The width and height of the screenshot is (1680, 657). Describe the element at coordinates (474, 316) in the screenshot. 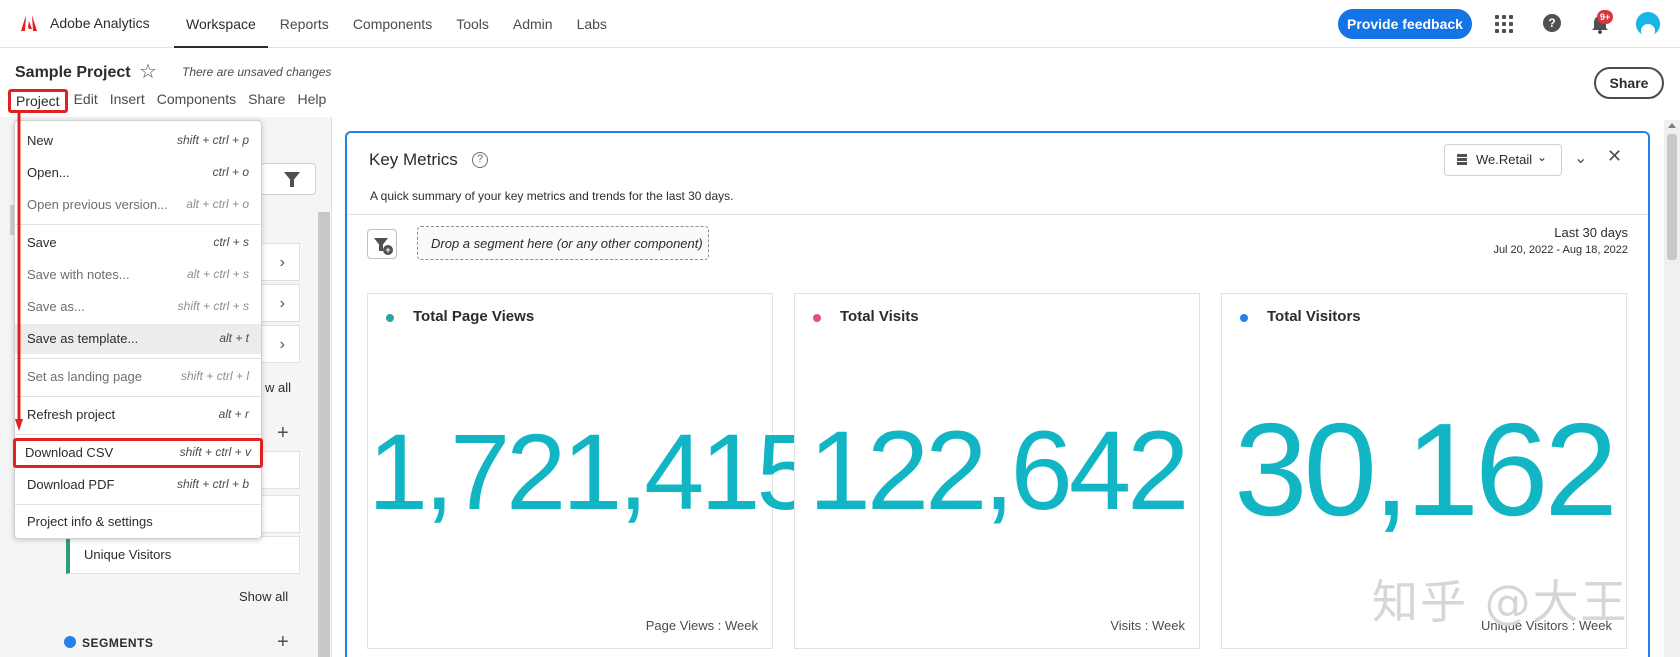

I see `card-title: Total Page Views` at that location.